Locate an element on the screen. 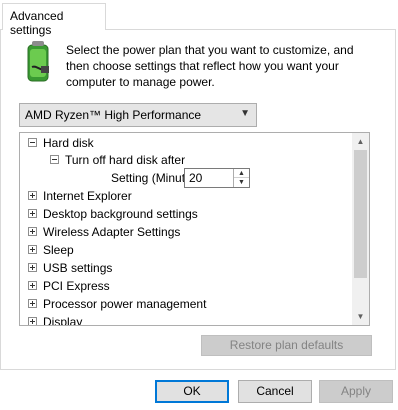 This screenshot has height=410, width=398. tree-item-pci-express: PCI Express is located at coordinates (69, 286).